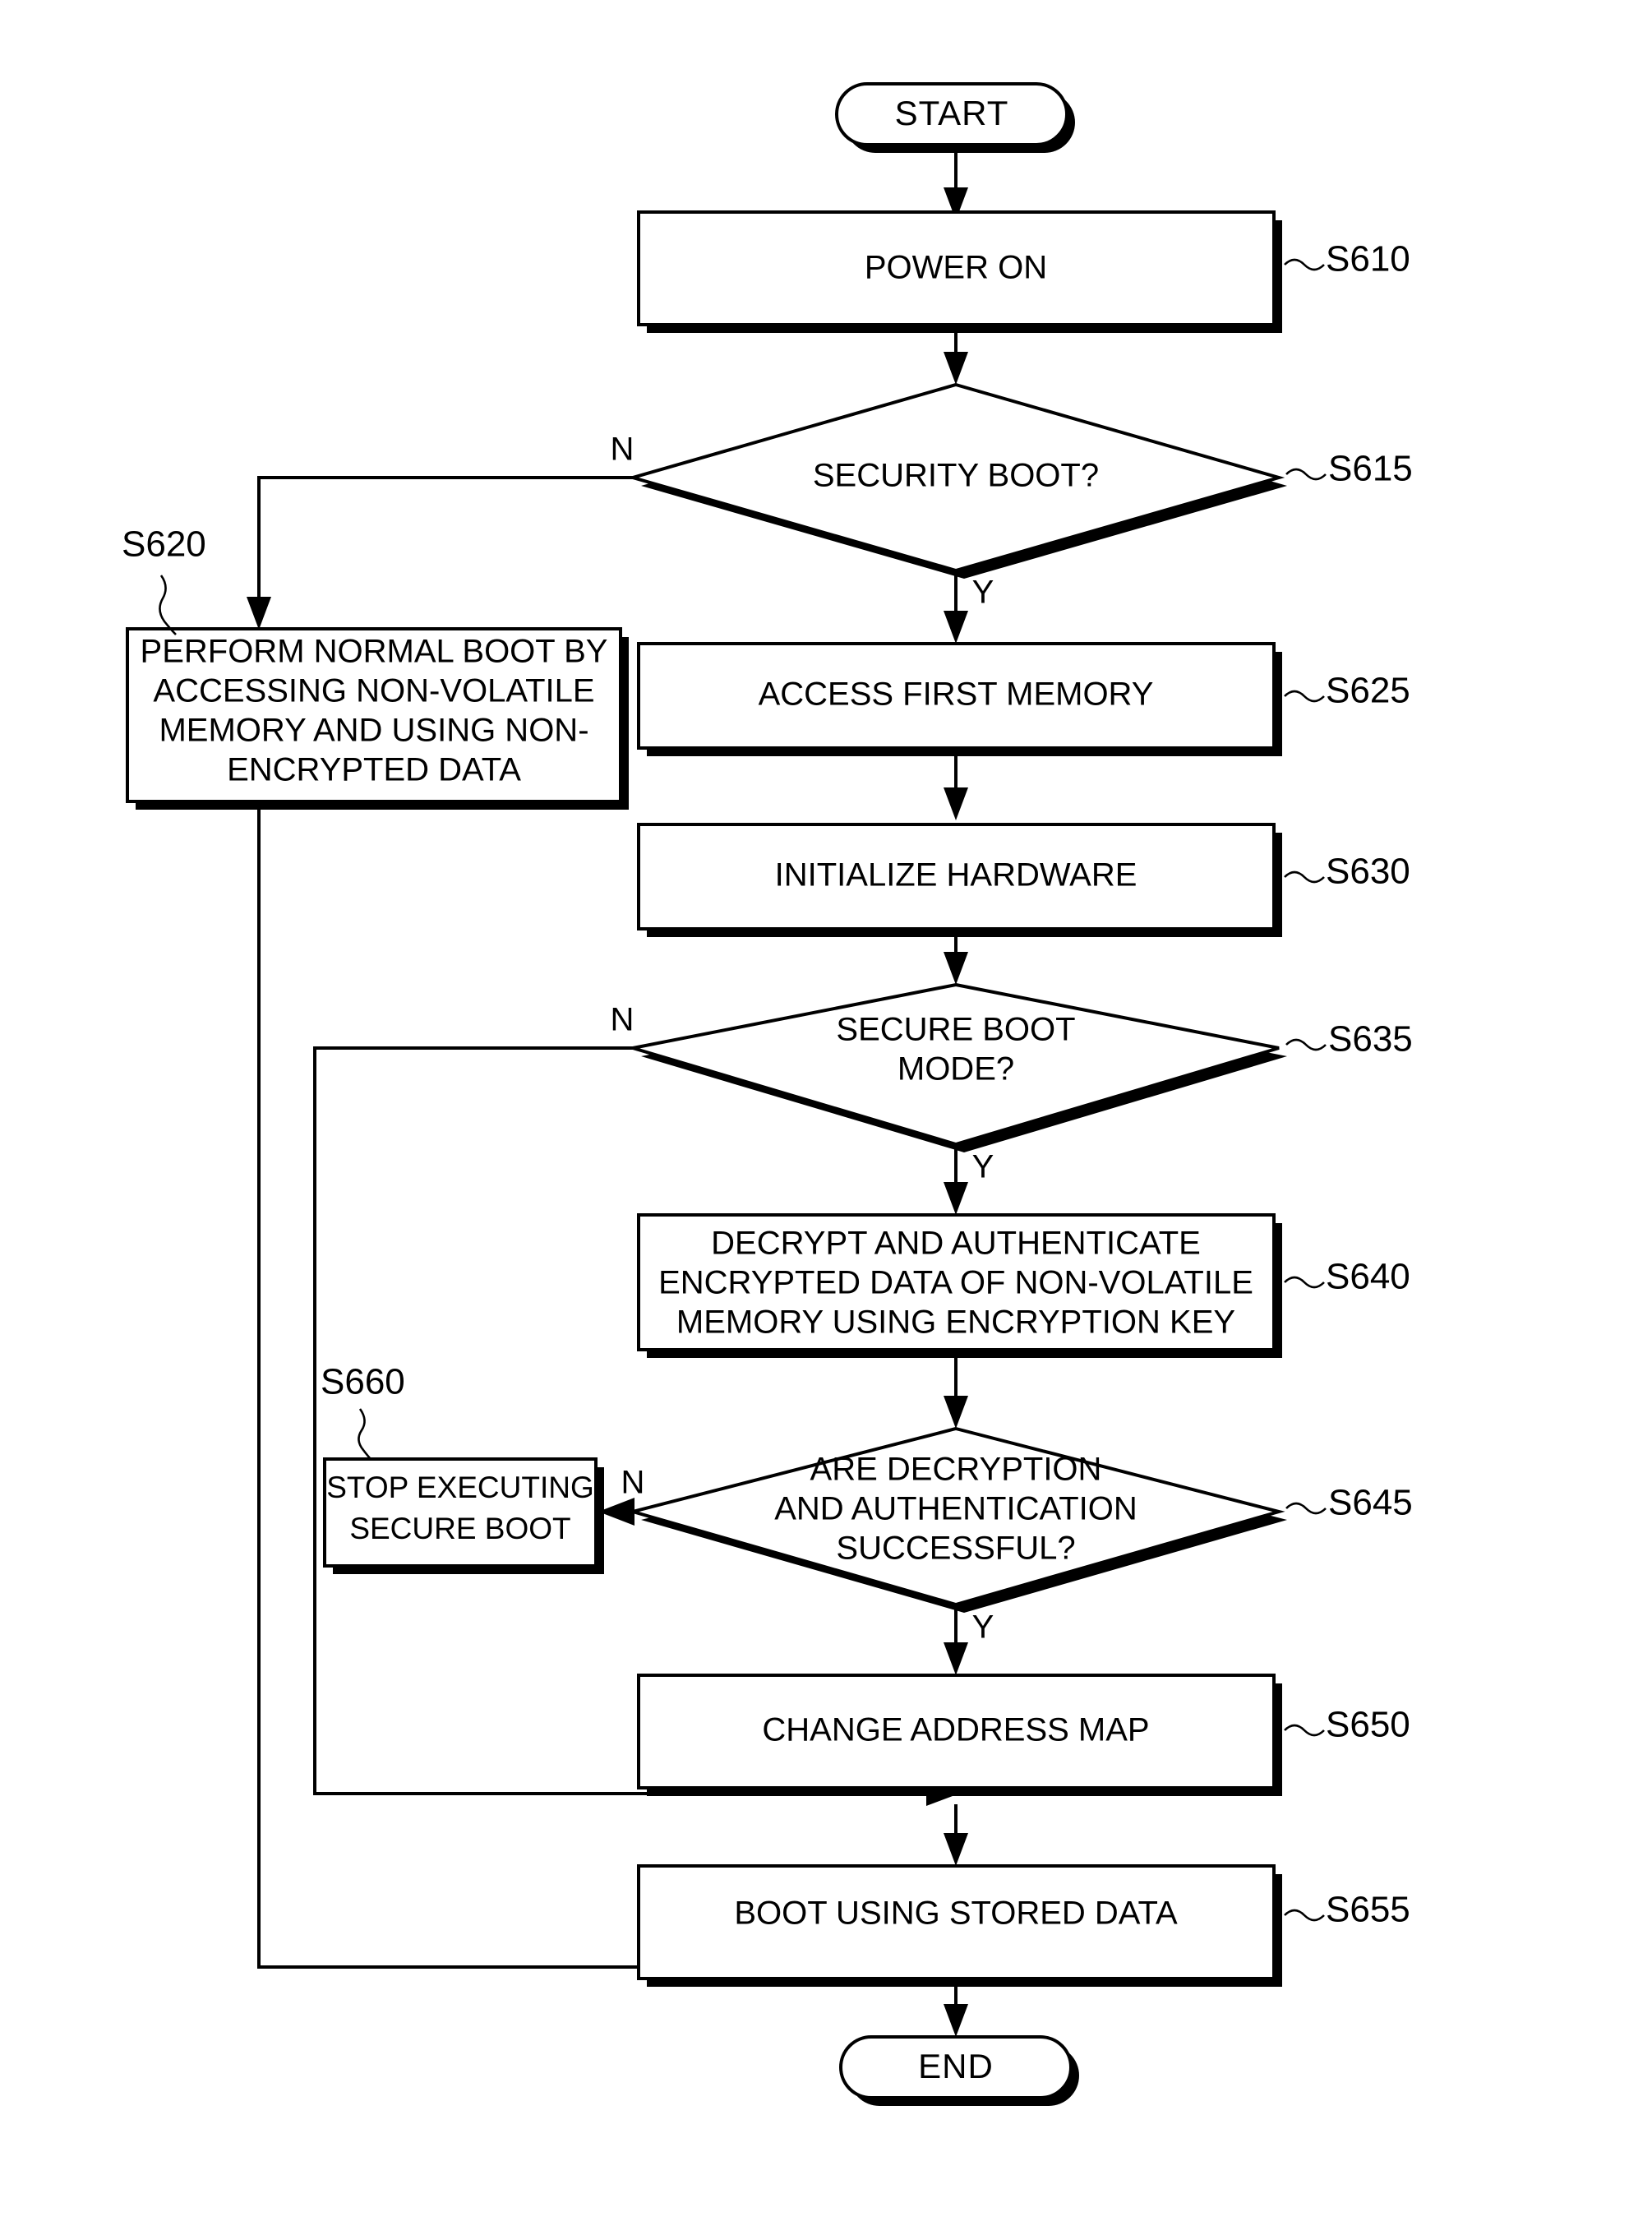  Describe the element at coordinates (956, 961) in the screenshot. I see `connector-s630-to-s635` at that location.